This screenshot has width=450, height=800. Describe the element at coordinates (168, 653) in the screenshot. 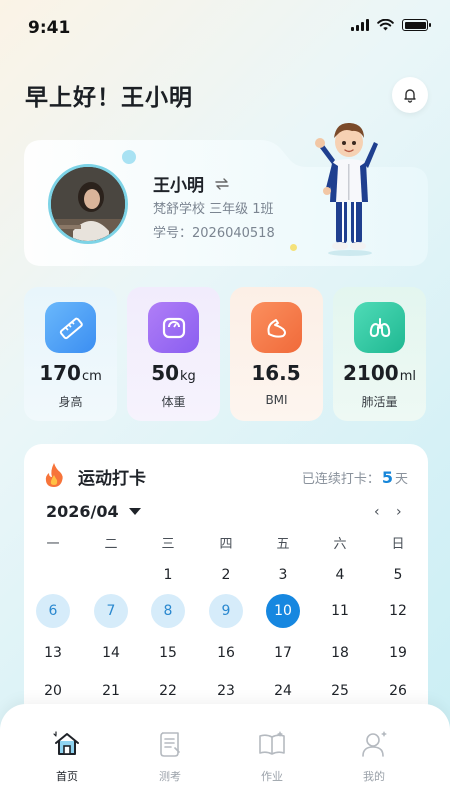

I see `calendar-day: 15` at that location.